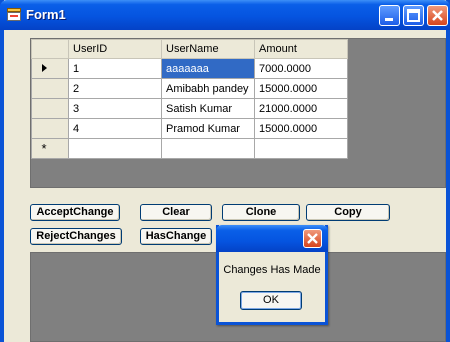 Image resolution: width=450 pixels, height=342 pixels. Describe the element at coordinates (44, 148) in the screenshot. I see `new-row-marker: *` at that location.